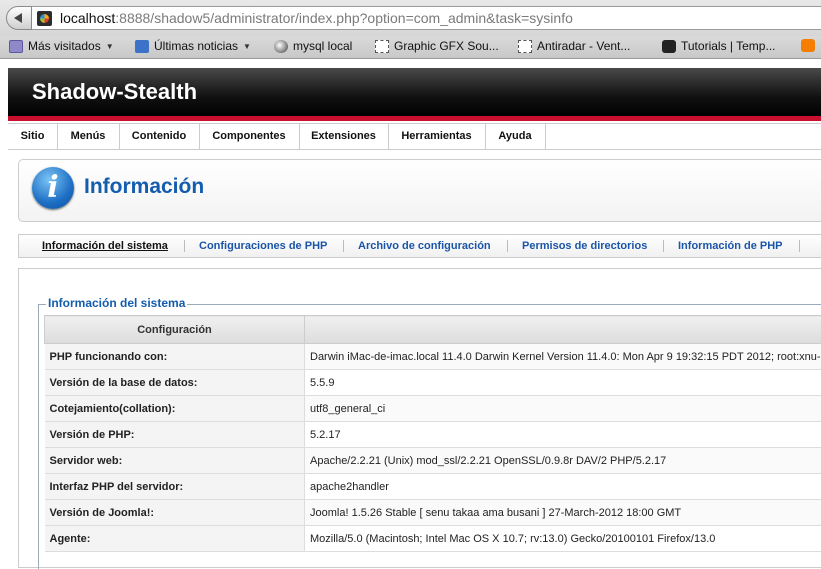 This screenshot has height=569, width=821. I want to click on row-key: Servidor web:, so click(175, 461).